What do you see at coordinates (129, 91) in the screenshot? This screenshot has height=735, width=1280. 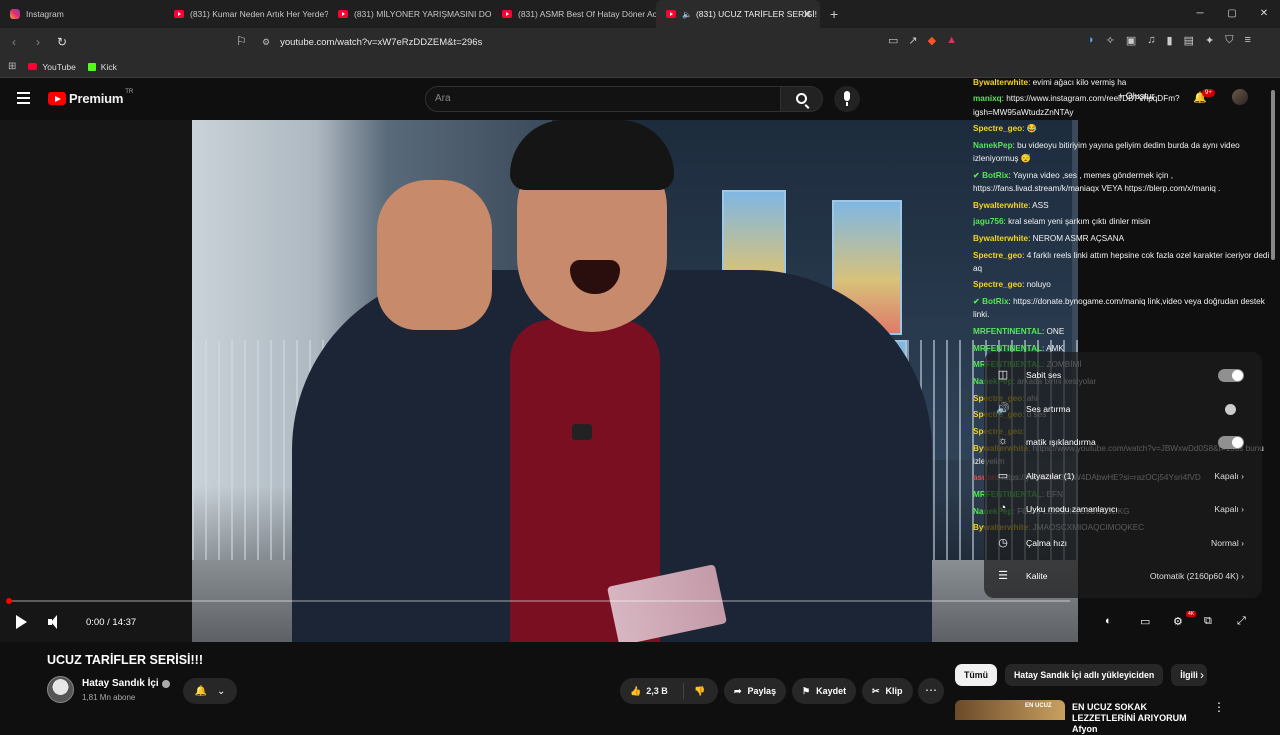 I see `region-code: TR` at bounding box center [129, 91].